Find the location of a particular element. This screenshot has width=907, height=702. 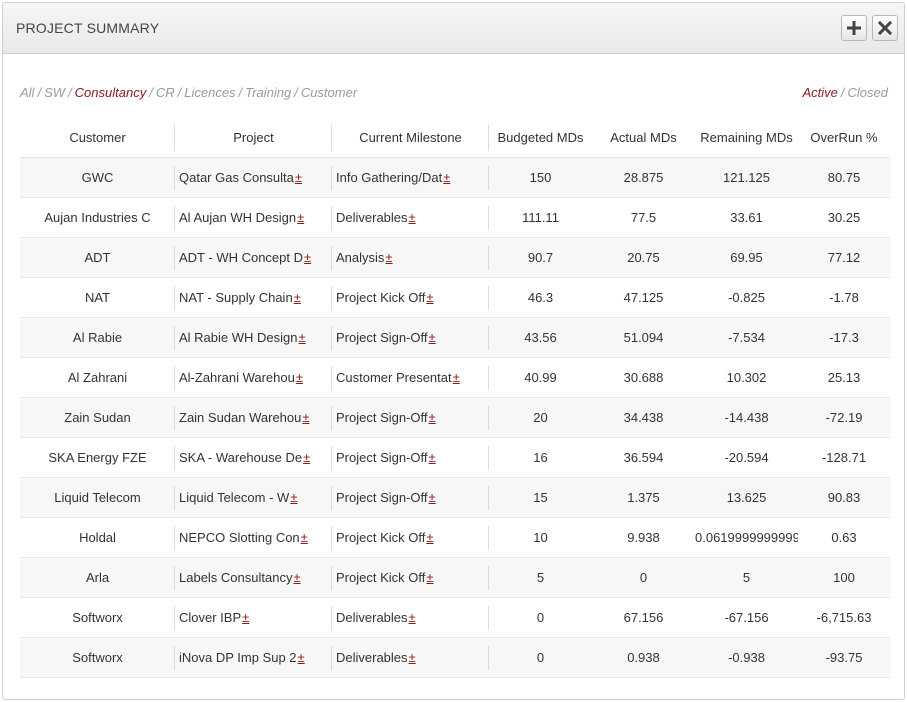

cell-overrun-text: -1.78 is located at coordinates (844, 297).